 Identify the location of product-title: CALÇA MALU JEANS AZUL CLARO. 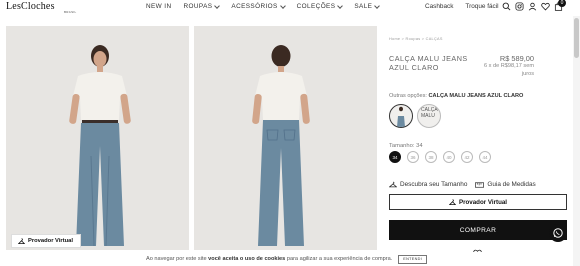
(428, 63).